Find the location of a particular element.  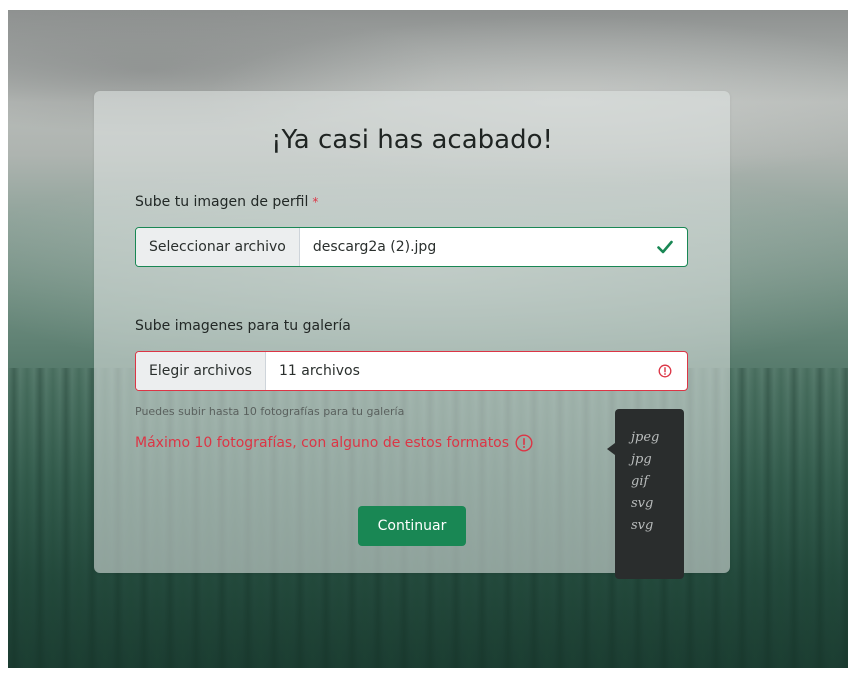

profile-file-name: descarg2a (2).jpg is located at coordinates (374, 247).